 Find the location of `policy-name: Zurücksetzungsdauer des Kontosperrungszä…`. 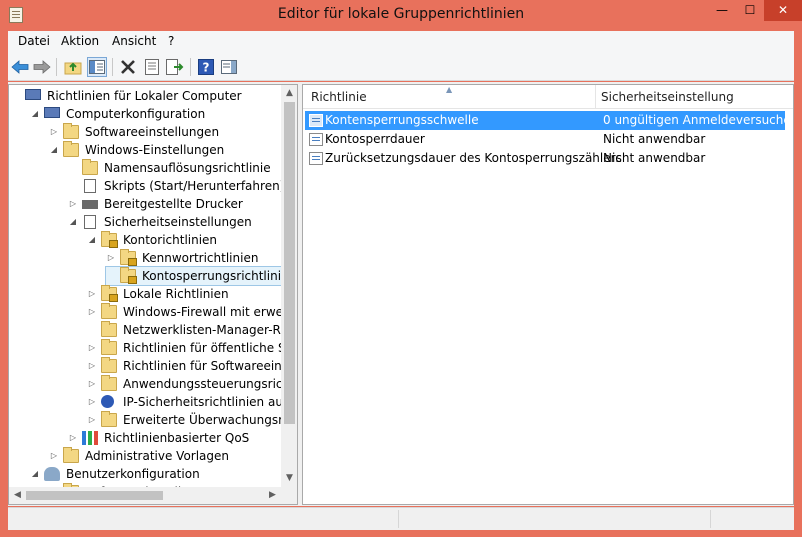

policy-name: Zurücksetzungsdauer des Kontosperrungszä… is located at coordinates (473, 158).